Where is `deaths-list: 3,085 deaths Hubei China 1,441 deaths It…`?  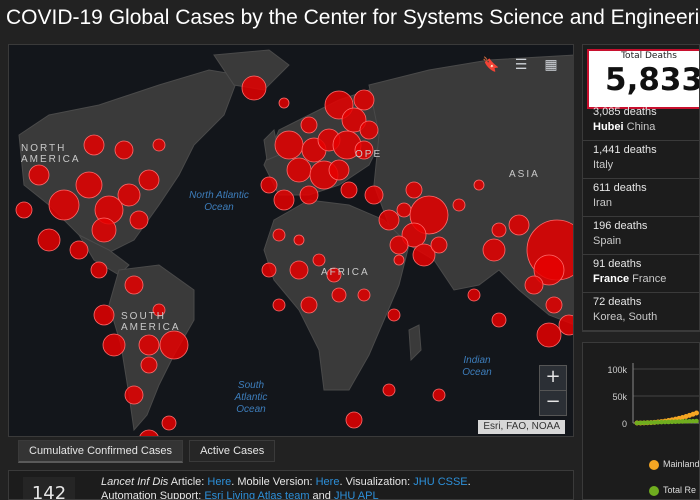 deaths-list: 3,085 deaths Hubei China 1,441 deaths It… is located at coordinates (641, 217).